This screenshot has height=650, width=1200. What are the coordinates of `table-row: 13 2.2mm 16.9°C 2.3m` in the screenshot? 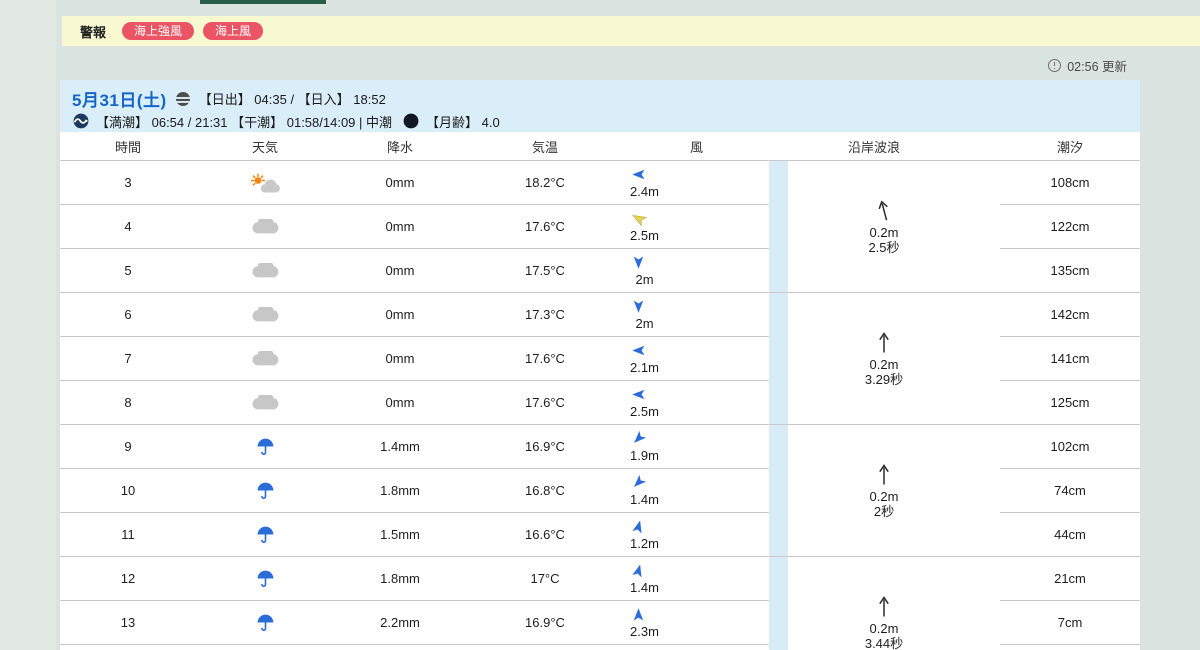 It's located at (414, 623).